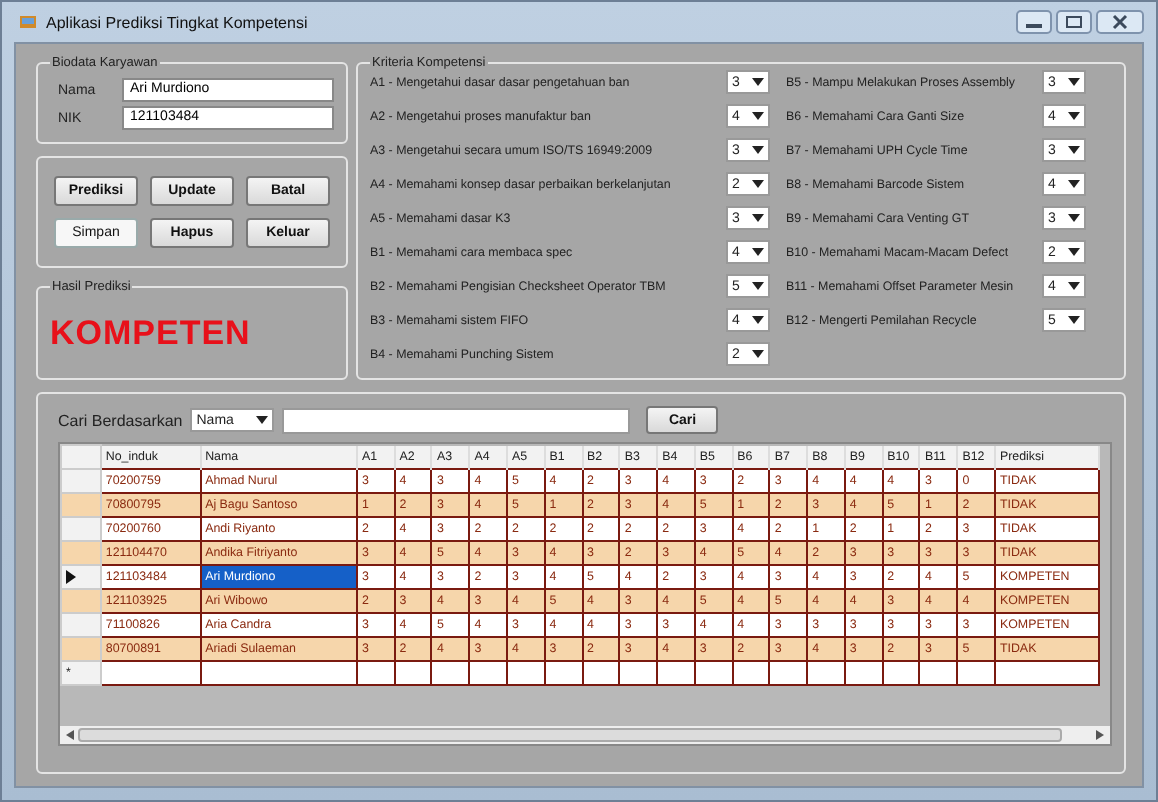 This screenshot has width=1158, height=802. Describe the element at coordinates (70, 735) in the screenshot. I see `scroll-left-icon` at that location.